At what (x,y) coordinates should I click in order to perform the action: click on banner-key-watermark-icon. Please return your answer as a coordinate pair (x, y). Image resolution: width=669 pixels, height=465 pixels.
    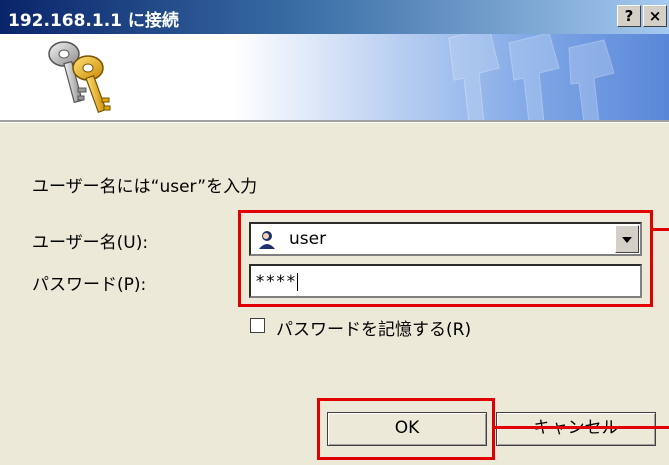
    Looking at the image, I should click on (531, 77).